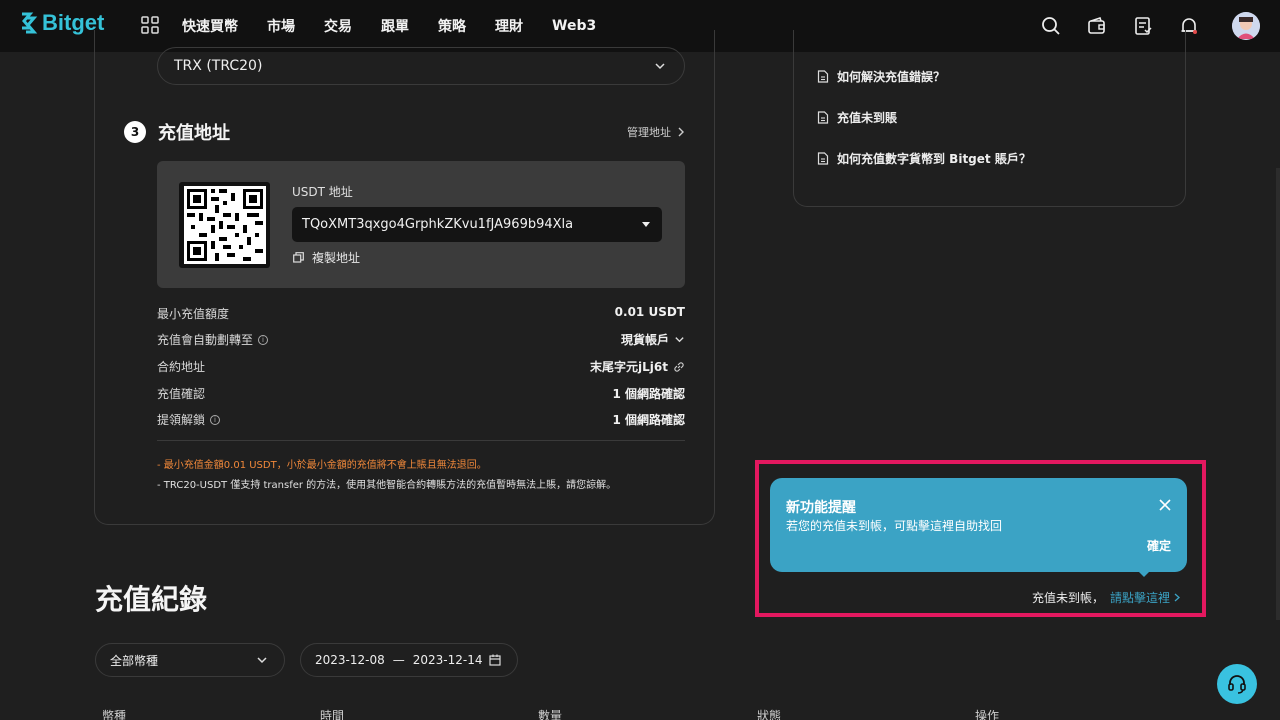 This screenshot has height=720, width=1280. Describe the element at coordinates (448, 660) in the screenshot. I see `date-end: 2023-12-14` at that location.